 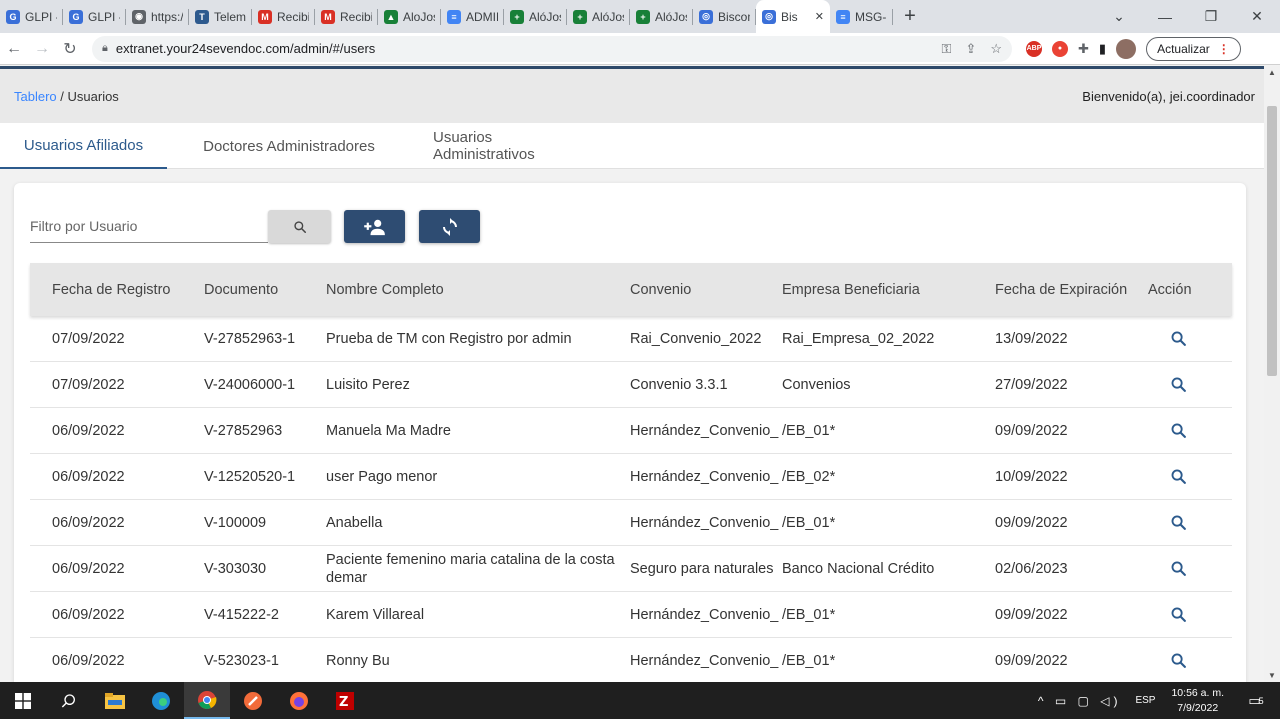 I want to click on edge-icon, so click(x=161, y=700).